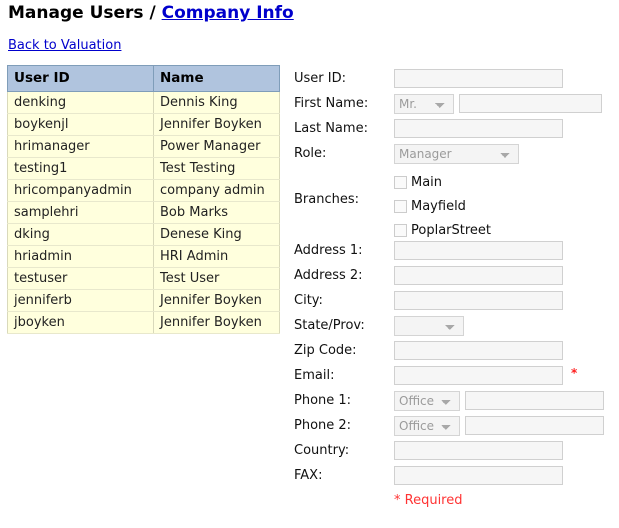 The height and width of the screenshot is (528, 619). I want to click on back-to-valuation-link: Back to Valuation, so click(64, 46).